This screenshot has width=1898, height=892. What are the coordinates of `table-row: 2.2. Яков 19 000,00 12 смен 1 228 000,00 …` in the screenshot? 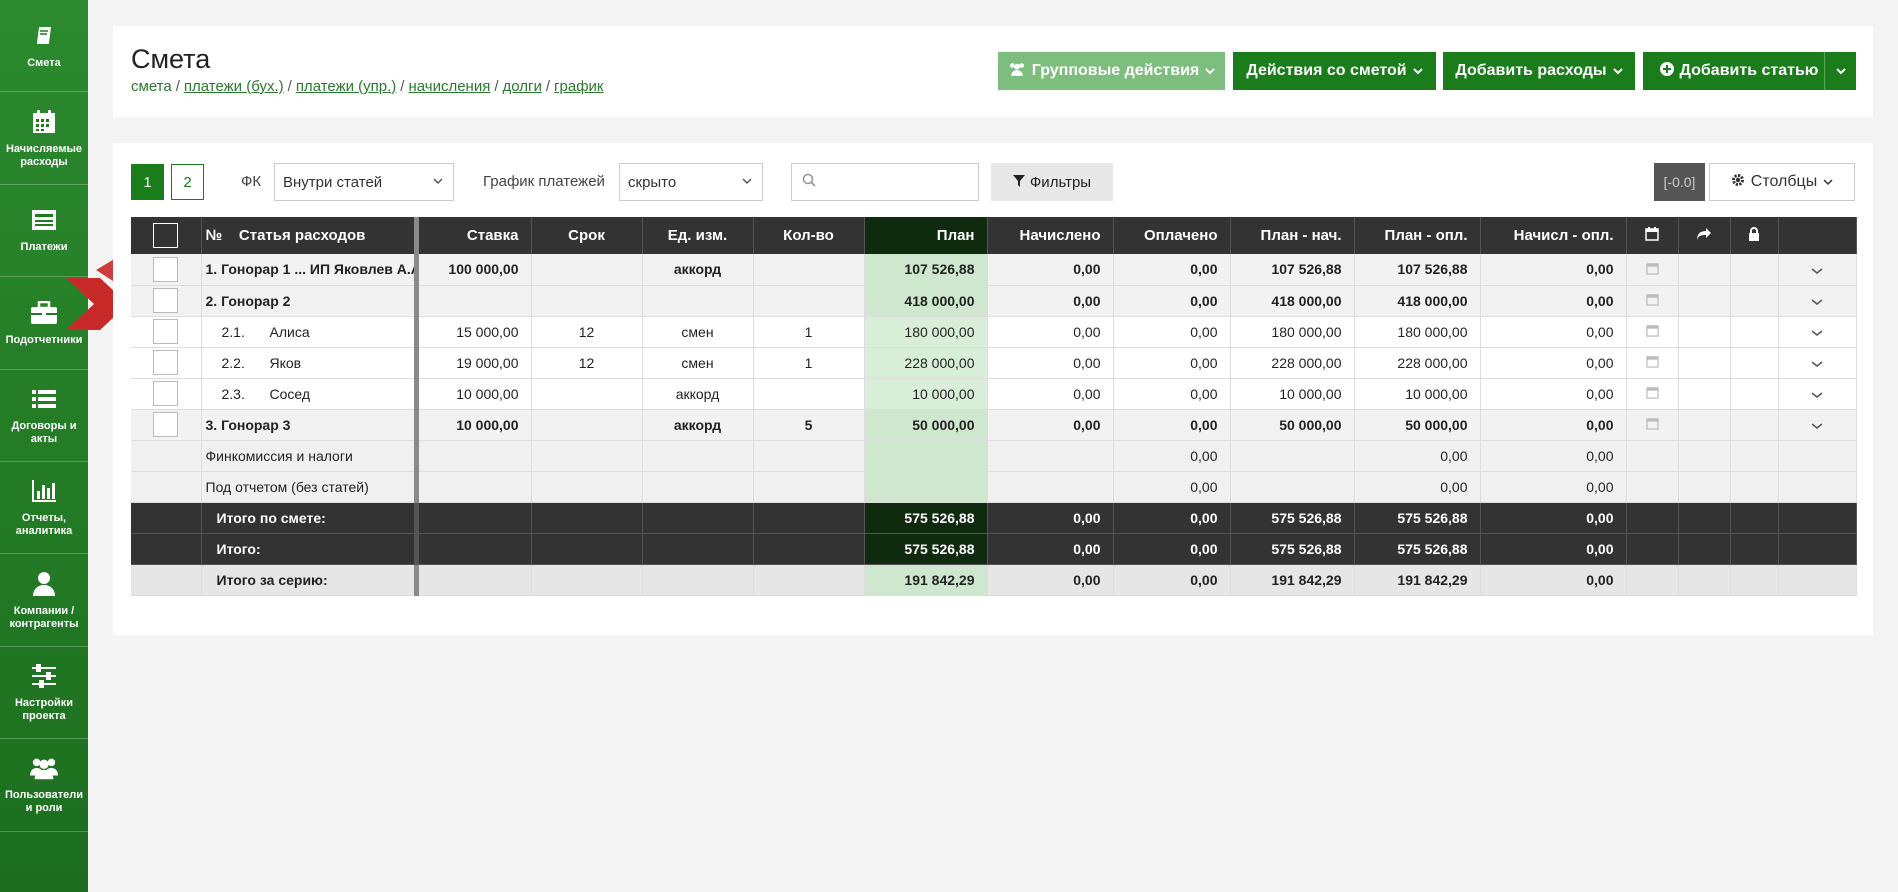 It's located at (994, 363).